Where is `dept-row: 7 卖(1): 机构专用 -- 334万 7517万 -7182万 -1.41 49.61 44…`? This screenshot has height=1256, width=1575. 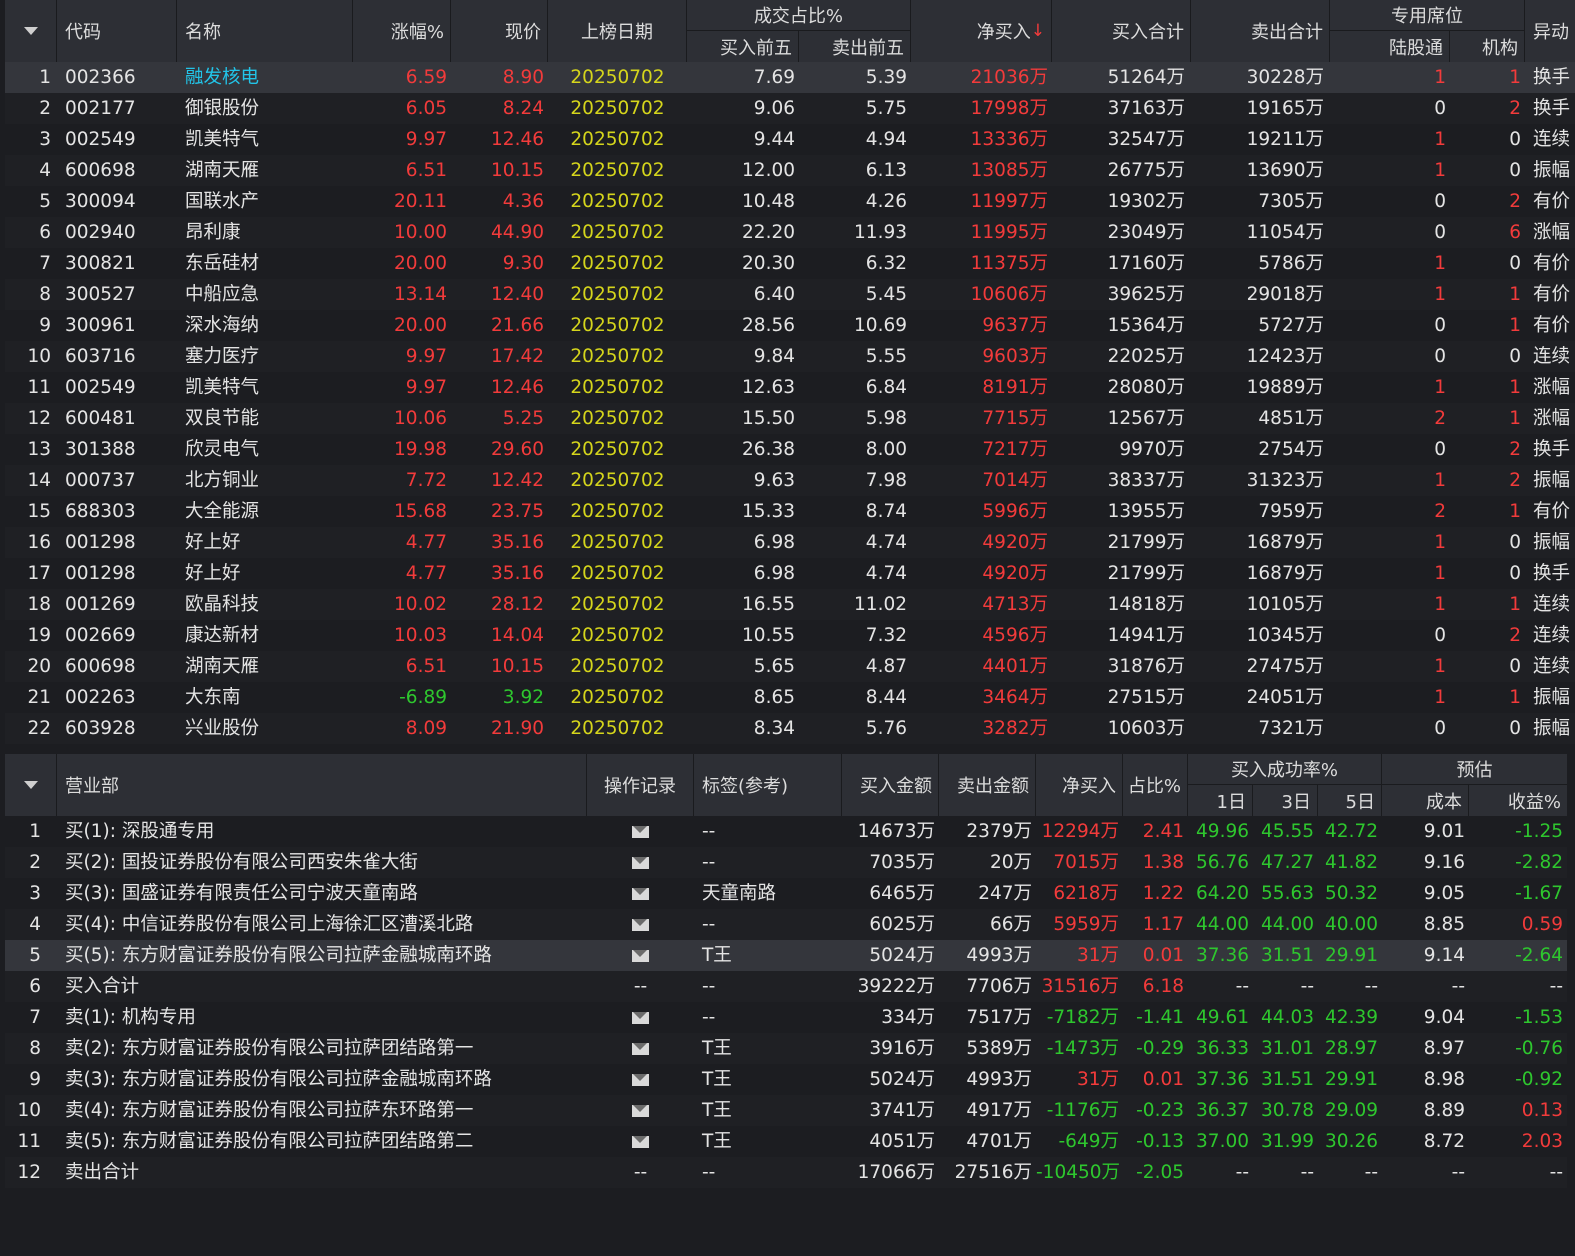 dept-row: 7 卖(1): 机构专用 -- 334万 7517万 -7182万 -1.41 49.61 44… is located at coordinates (786, 1017).